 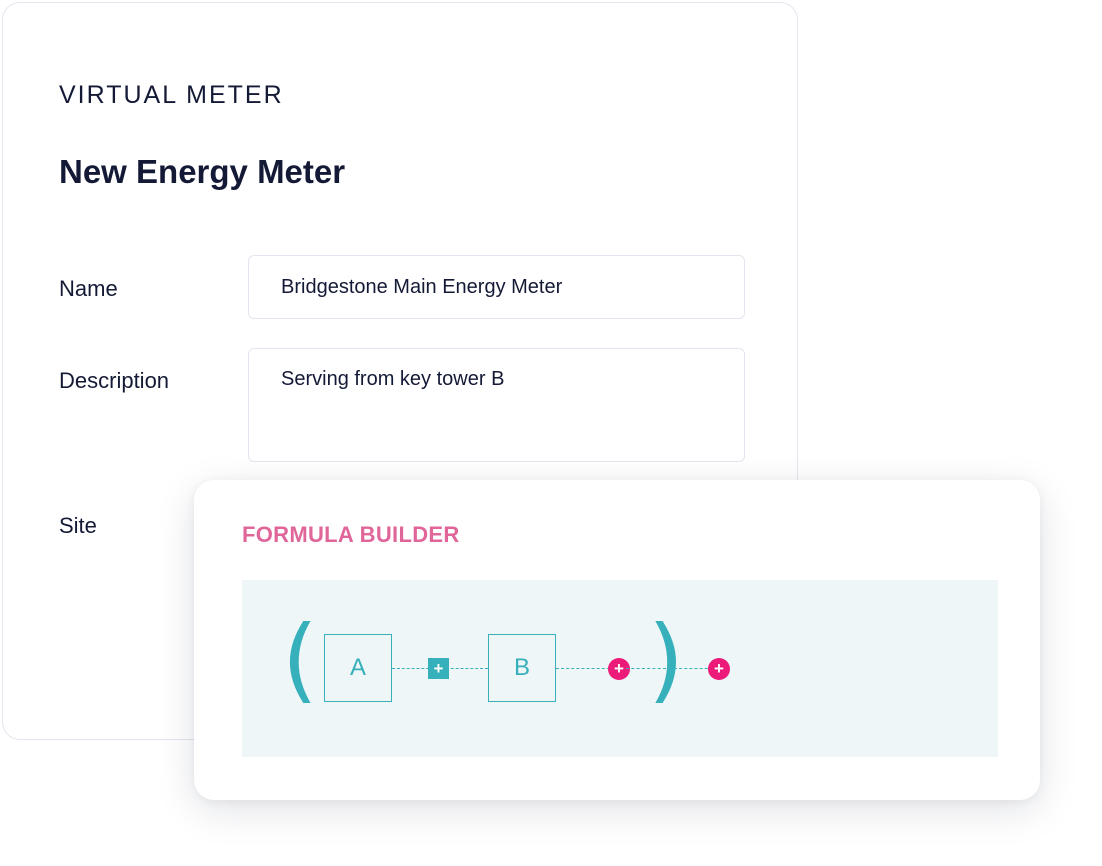 I want to click on name-field: Bridgestone Main Energy Meter, so click(x=496, y=287).